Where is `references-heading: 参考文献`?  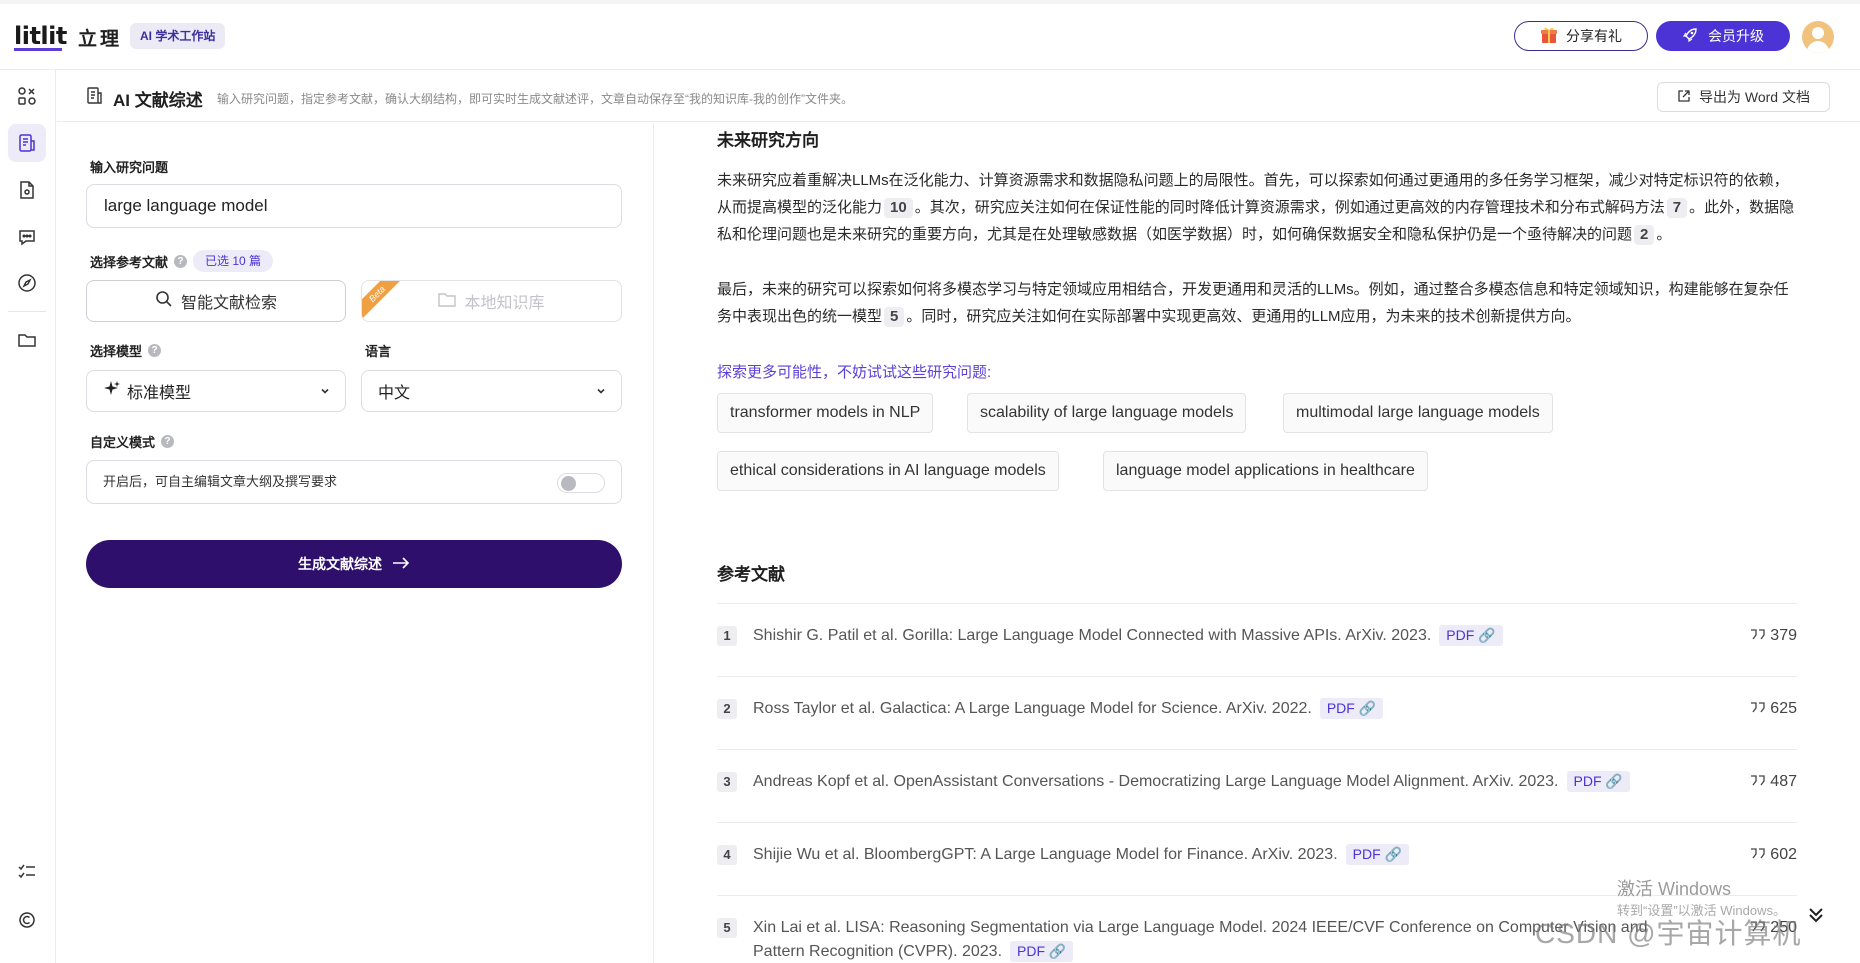
references-heading: 参考文献 is located at coordinates (751, 574).